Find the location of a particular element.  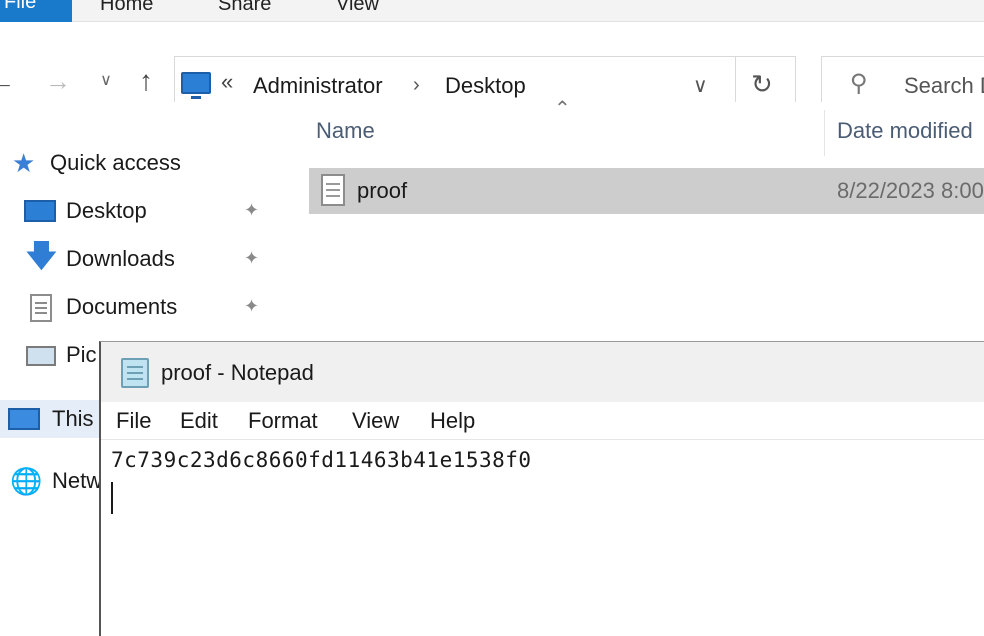

sidebar-item-label: Documents is located at coordinates (122, 306).